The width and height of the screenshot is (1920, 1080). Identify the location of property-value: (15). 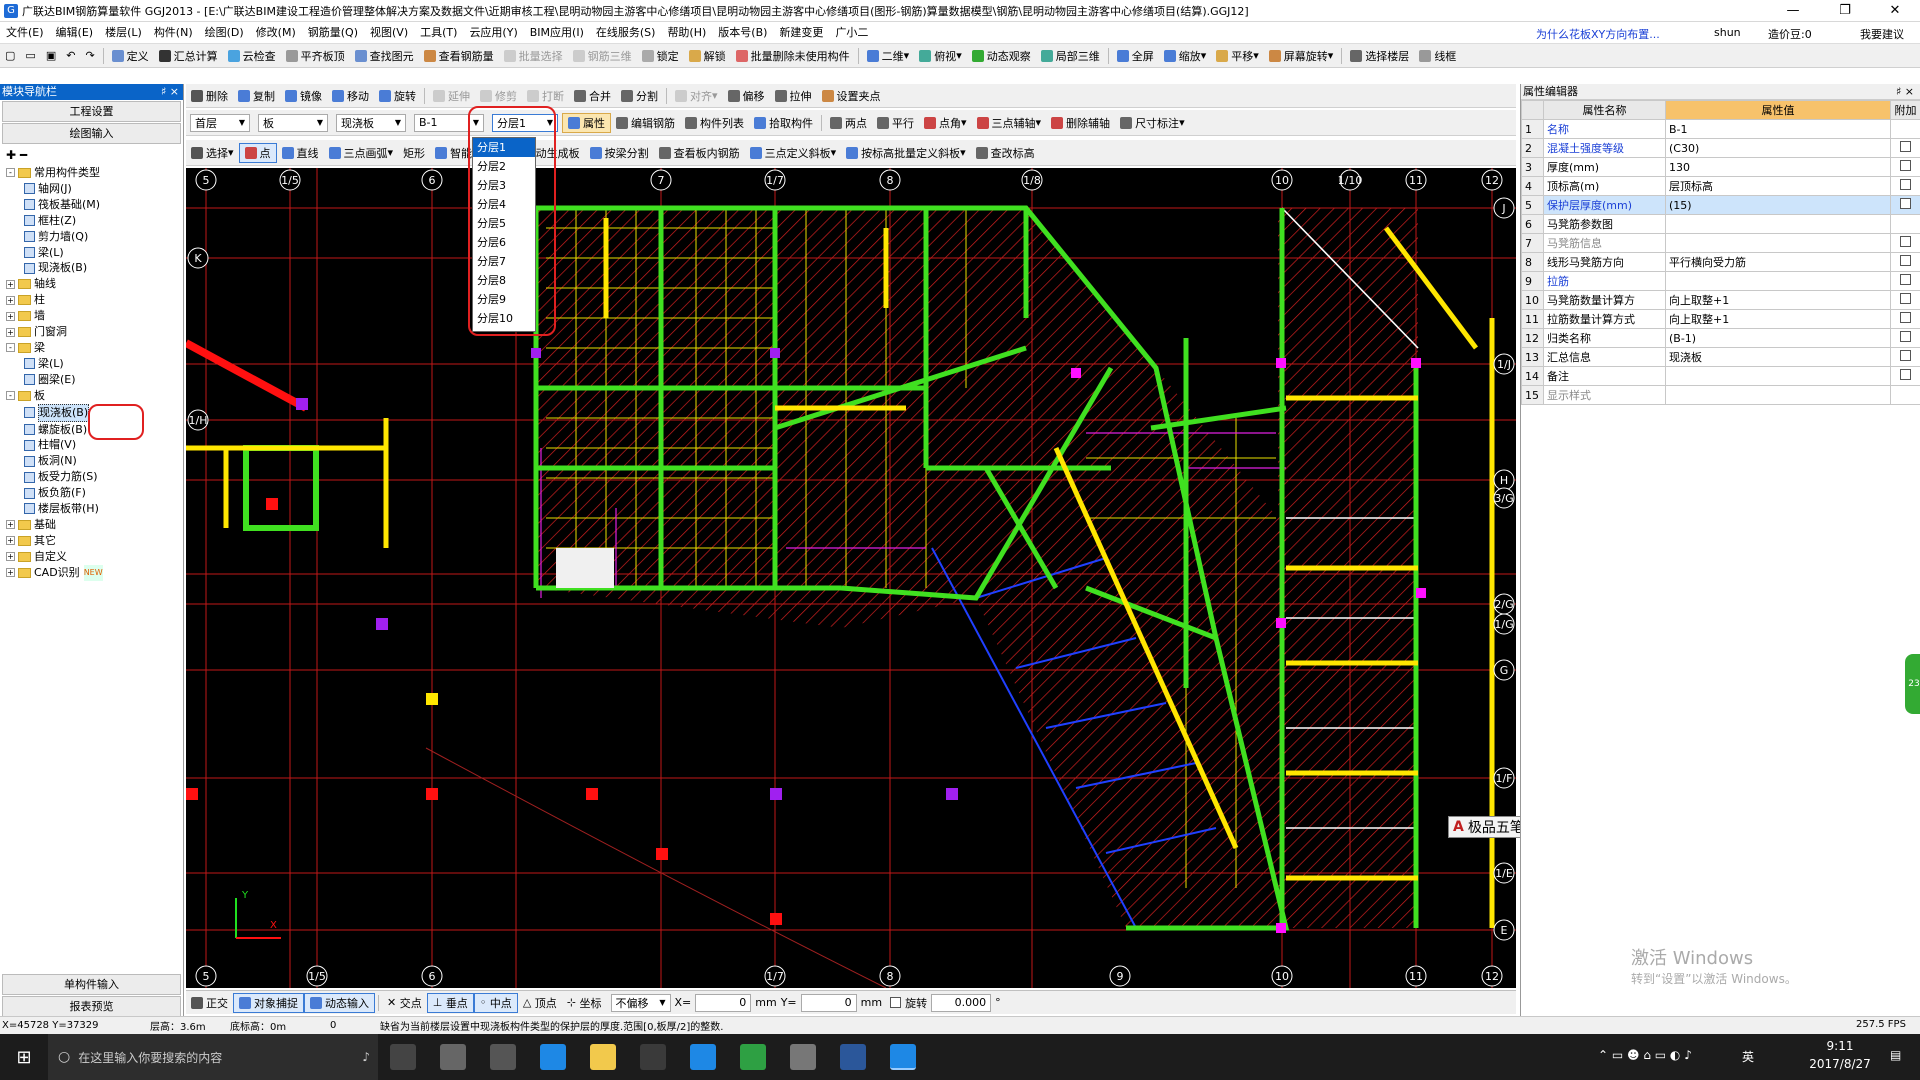
(1778, 205).